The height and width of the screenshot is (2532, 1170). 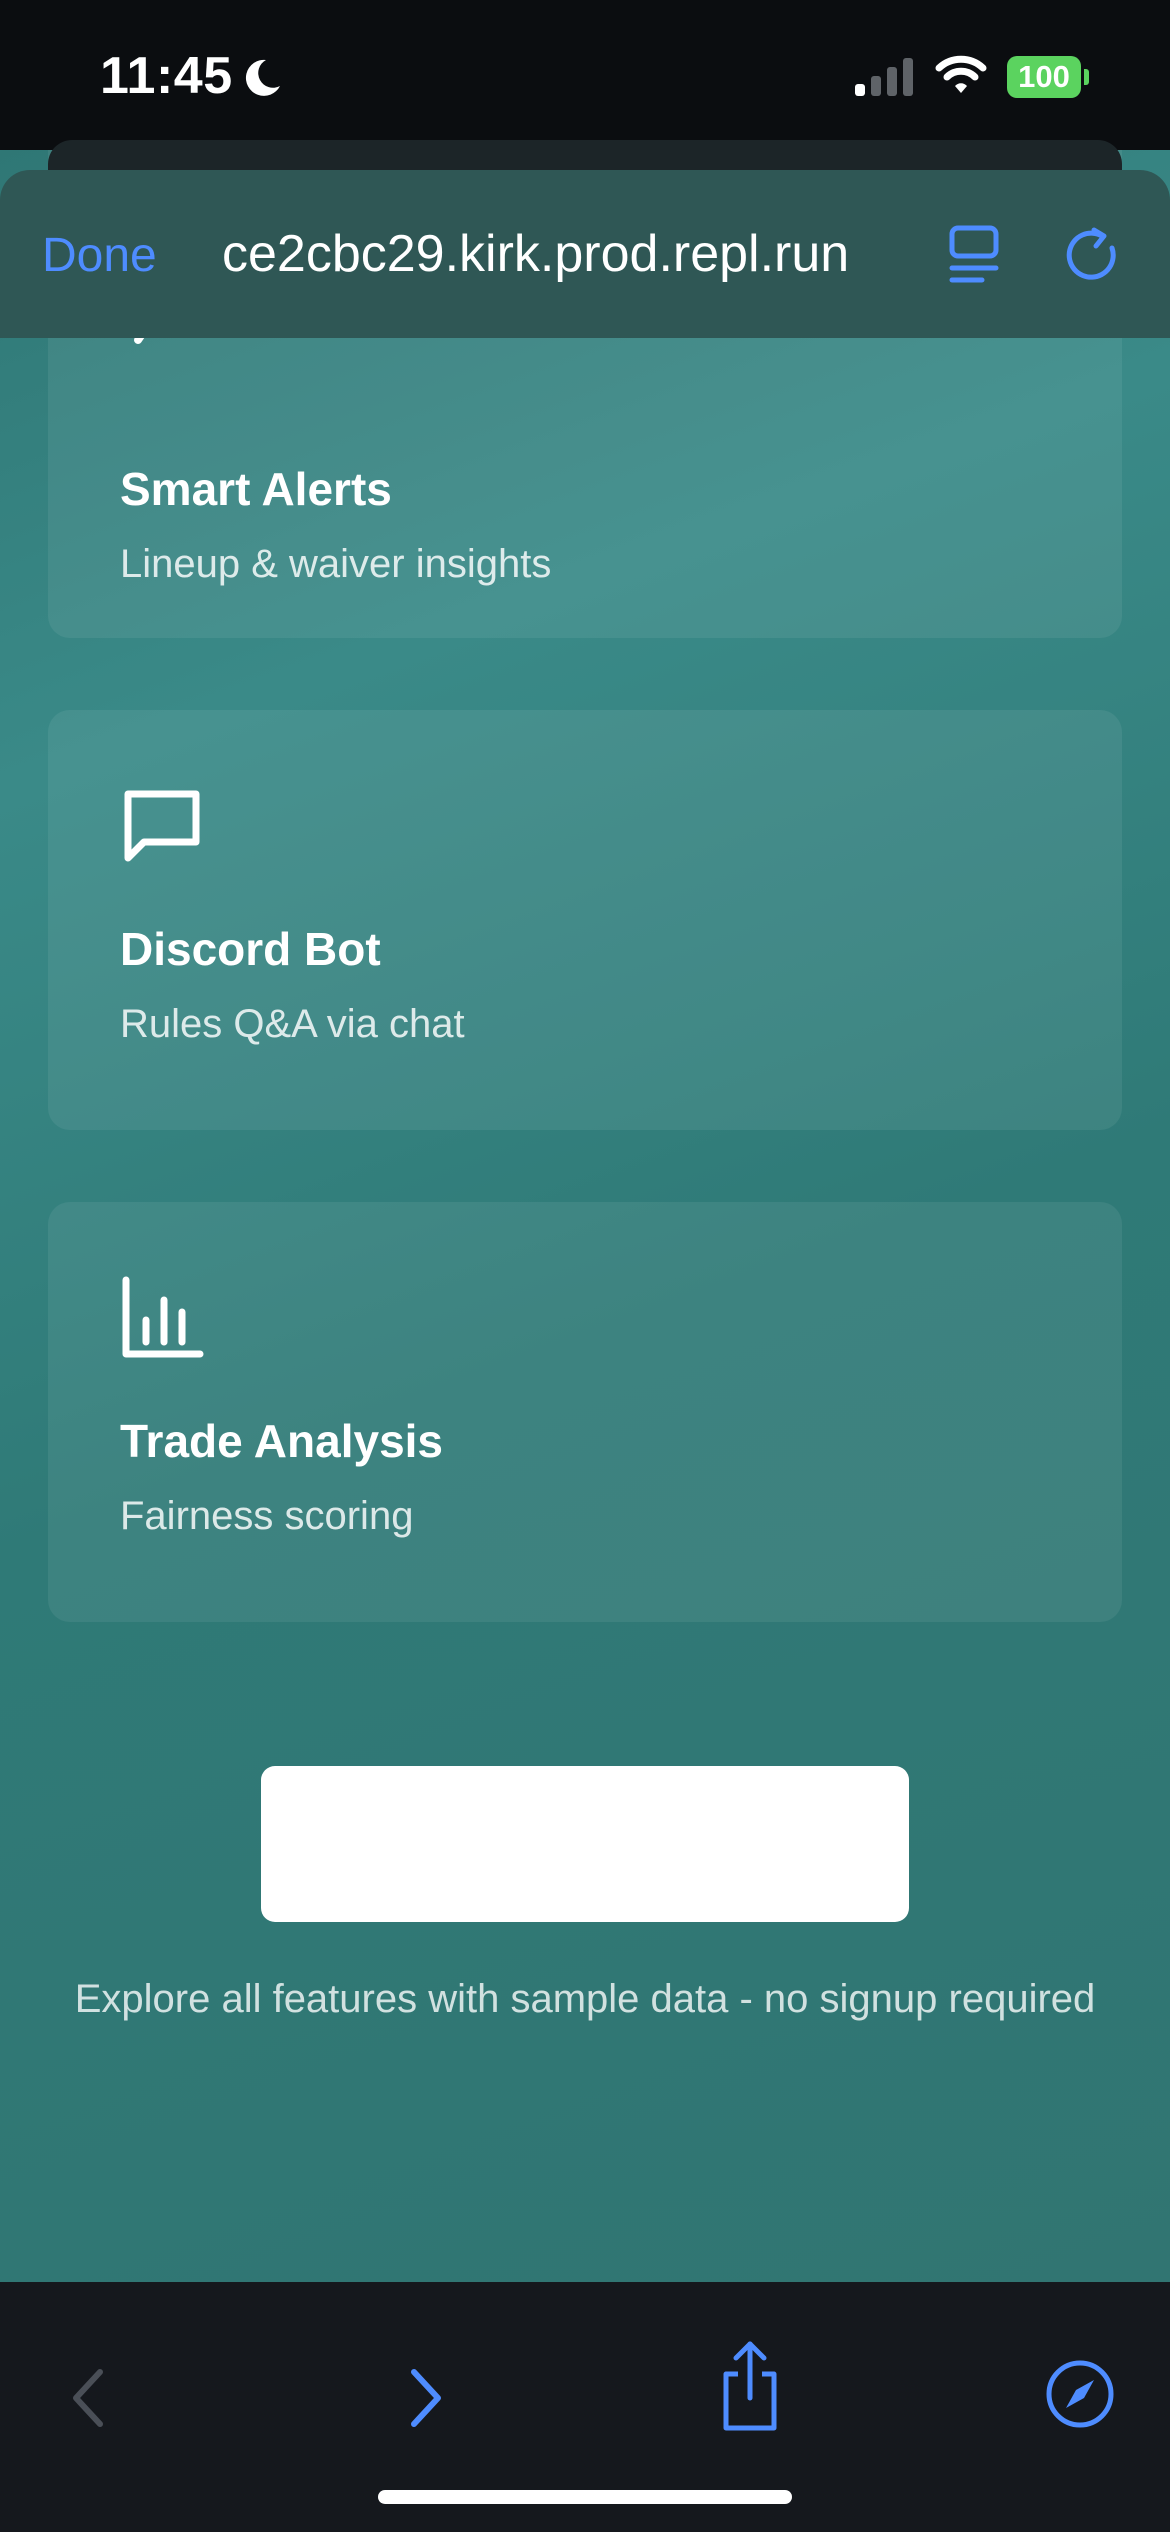 What do you see at coordinates (585, 80) in the screenshot?
I see `status-bar: 11:45 100` at bounding box center [585, 80].